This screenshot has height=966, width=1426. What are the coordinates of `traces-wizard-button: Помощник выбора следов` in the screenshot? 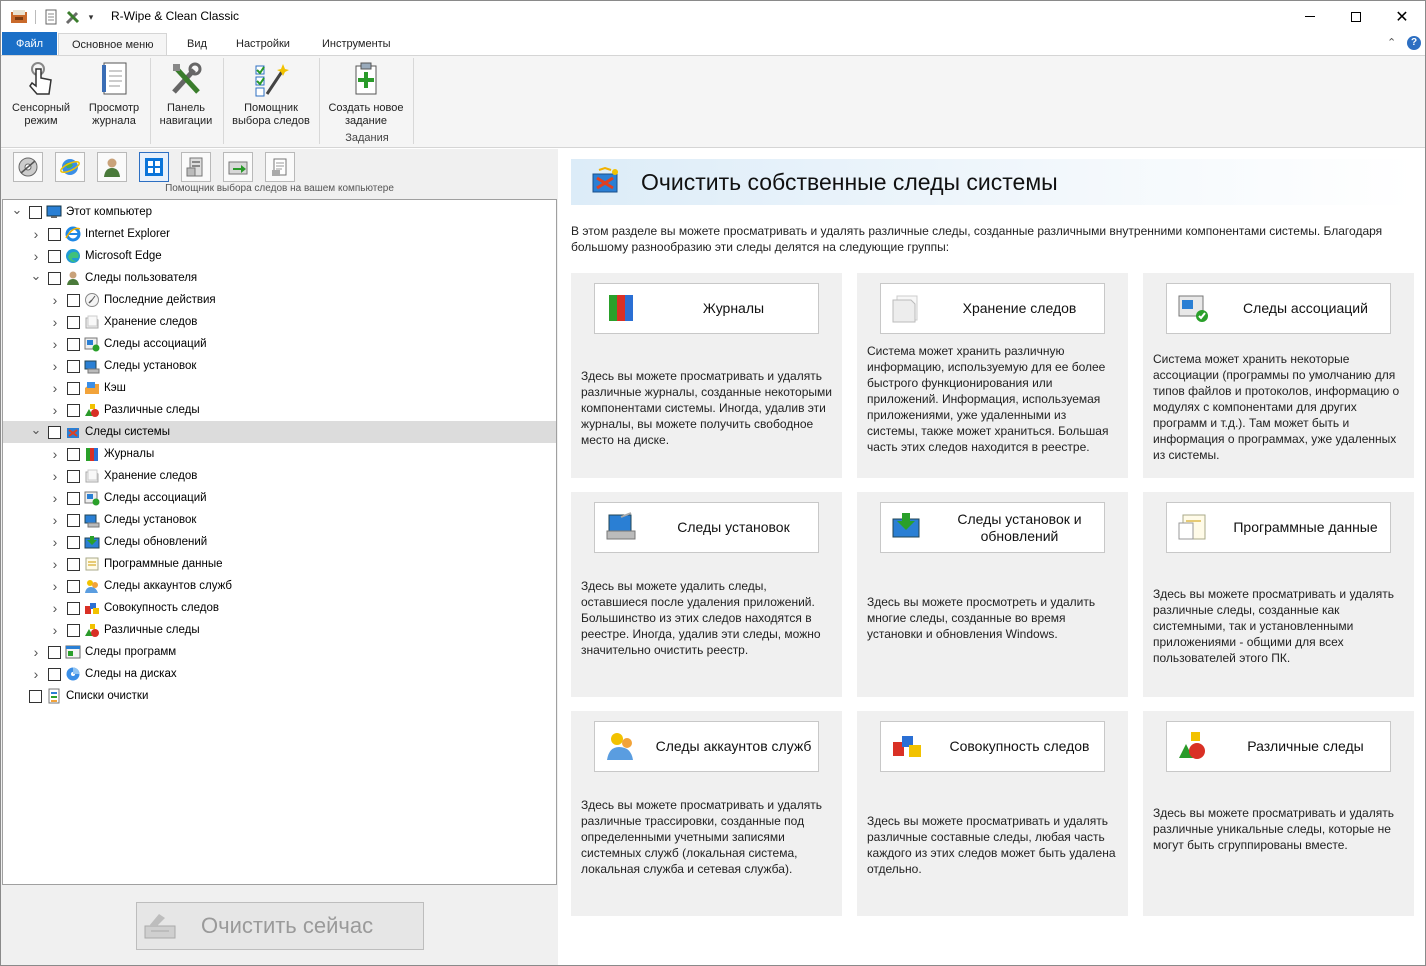 It's located at (271, 94).